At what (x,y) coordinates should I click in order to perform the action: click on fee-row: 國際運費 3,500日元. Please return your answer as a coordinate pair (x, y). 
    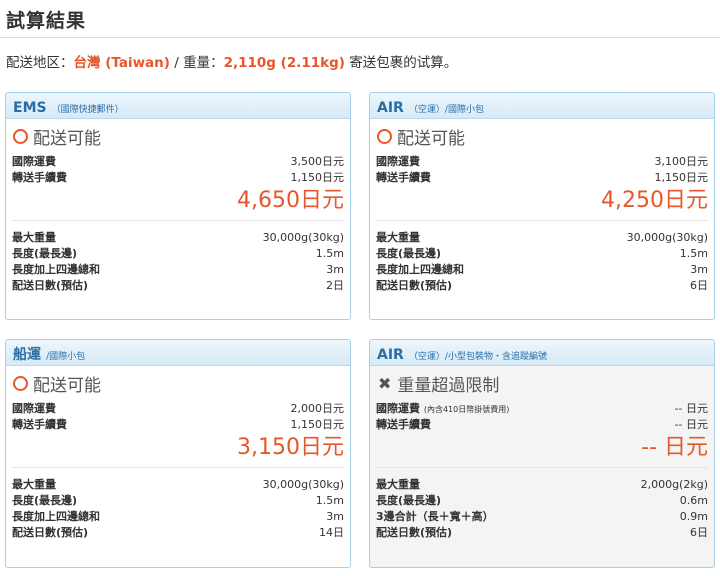
    Looking at the image, I should click on (178, 161).